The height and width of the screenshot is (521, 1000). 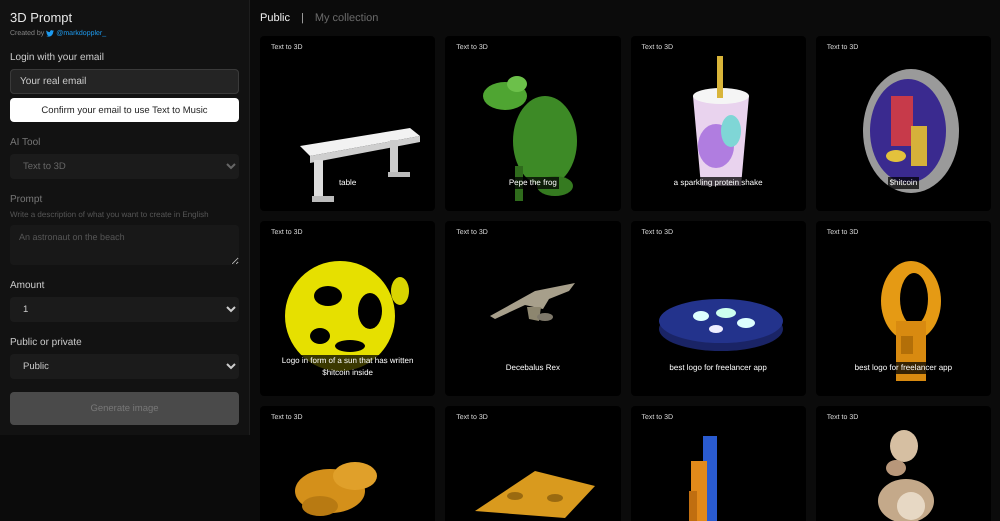 I want to click on field-label: Amount, so click(x=28, y=285).